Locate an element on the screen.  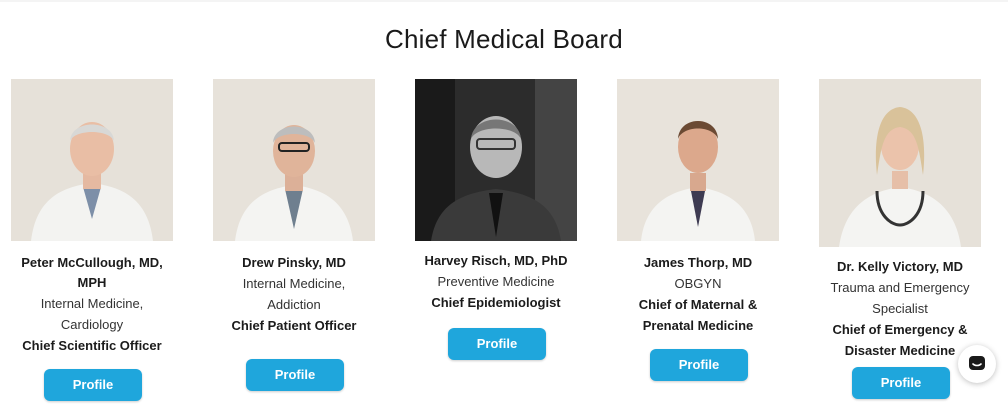
member-specialty: OBGYN is located at coordinates (698, 283).